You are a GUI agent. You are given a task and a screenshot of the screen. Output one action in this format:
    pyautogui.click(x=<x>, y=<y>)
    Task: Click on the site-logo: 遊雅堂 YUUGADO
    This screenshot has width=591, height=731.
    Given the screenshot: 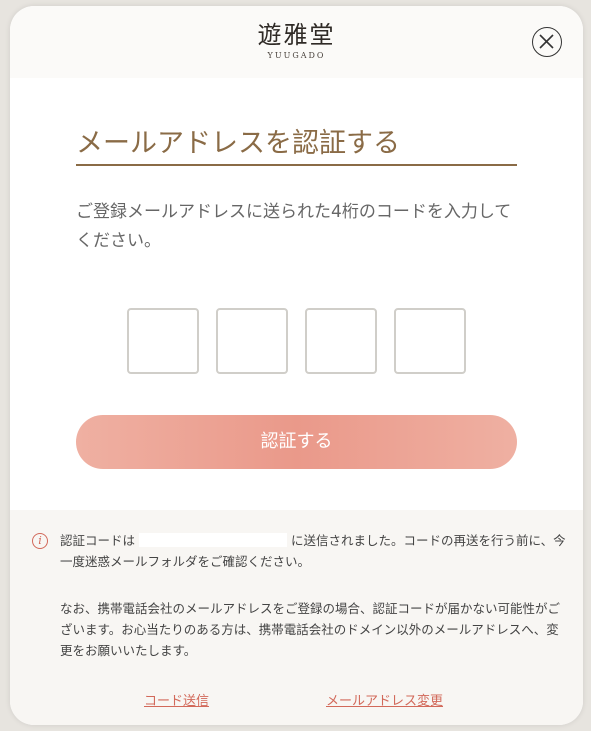 What is the action you would take?
    pyautogui.click(x=296, y=41)
    